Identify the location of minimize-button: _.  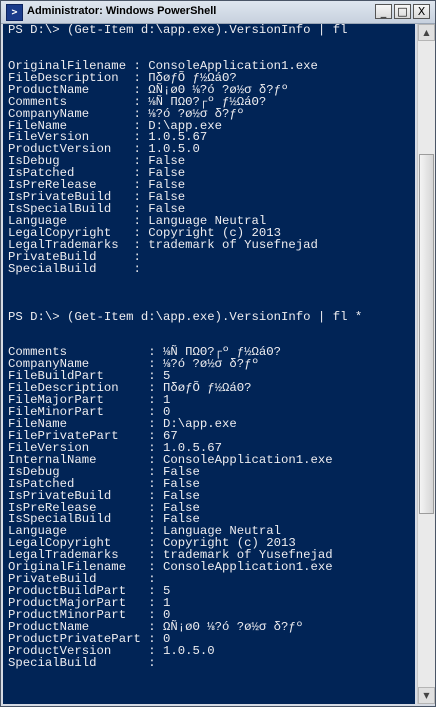
(383, 11).